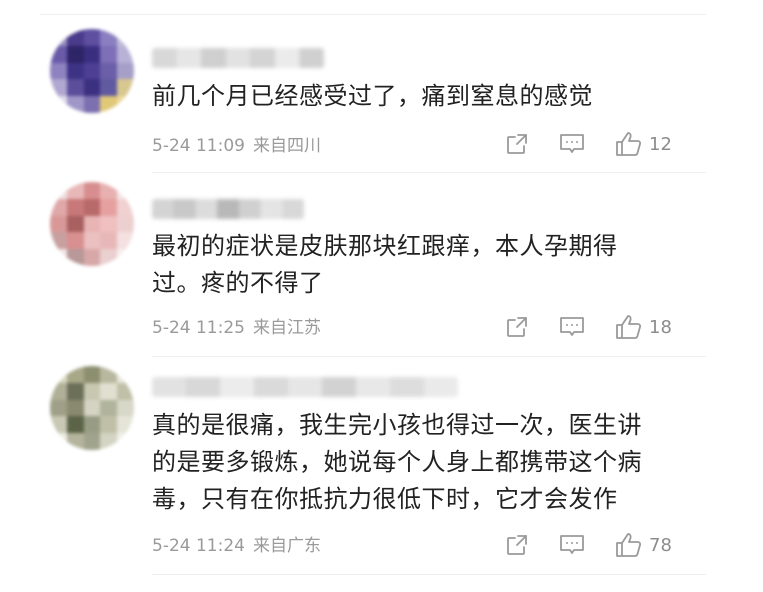 This screenshot has height=592, width=763. Describe the element at coordinates (660, 545) in the screenshot. I see `like-count: 78` at that location.